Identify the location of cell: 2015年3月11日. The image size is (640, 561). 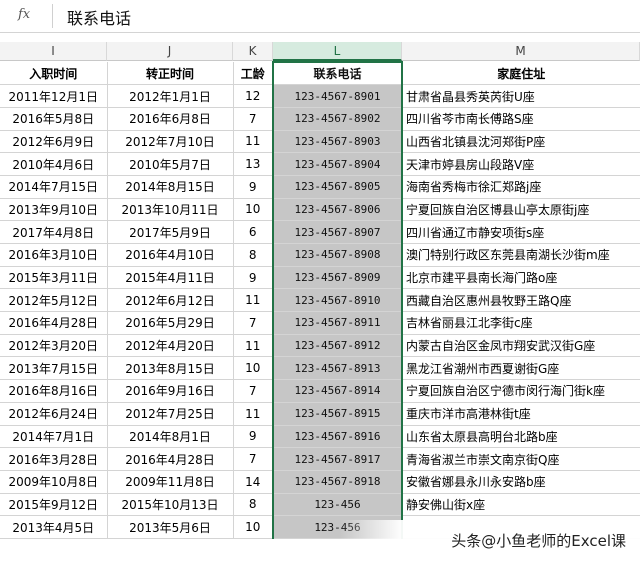
(54, 278).